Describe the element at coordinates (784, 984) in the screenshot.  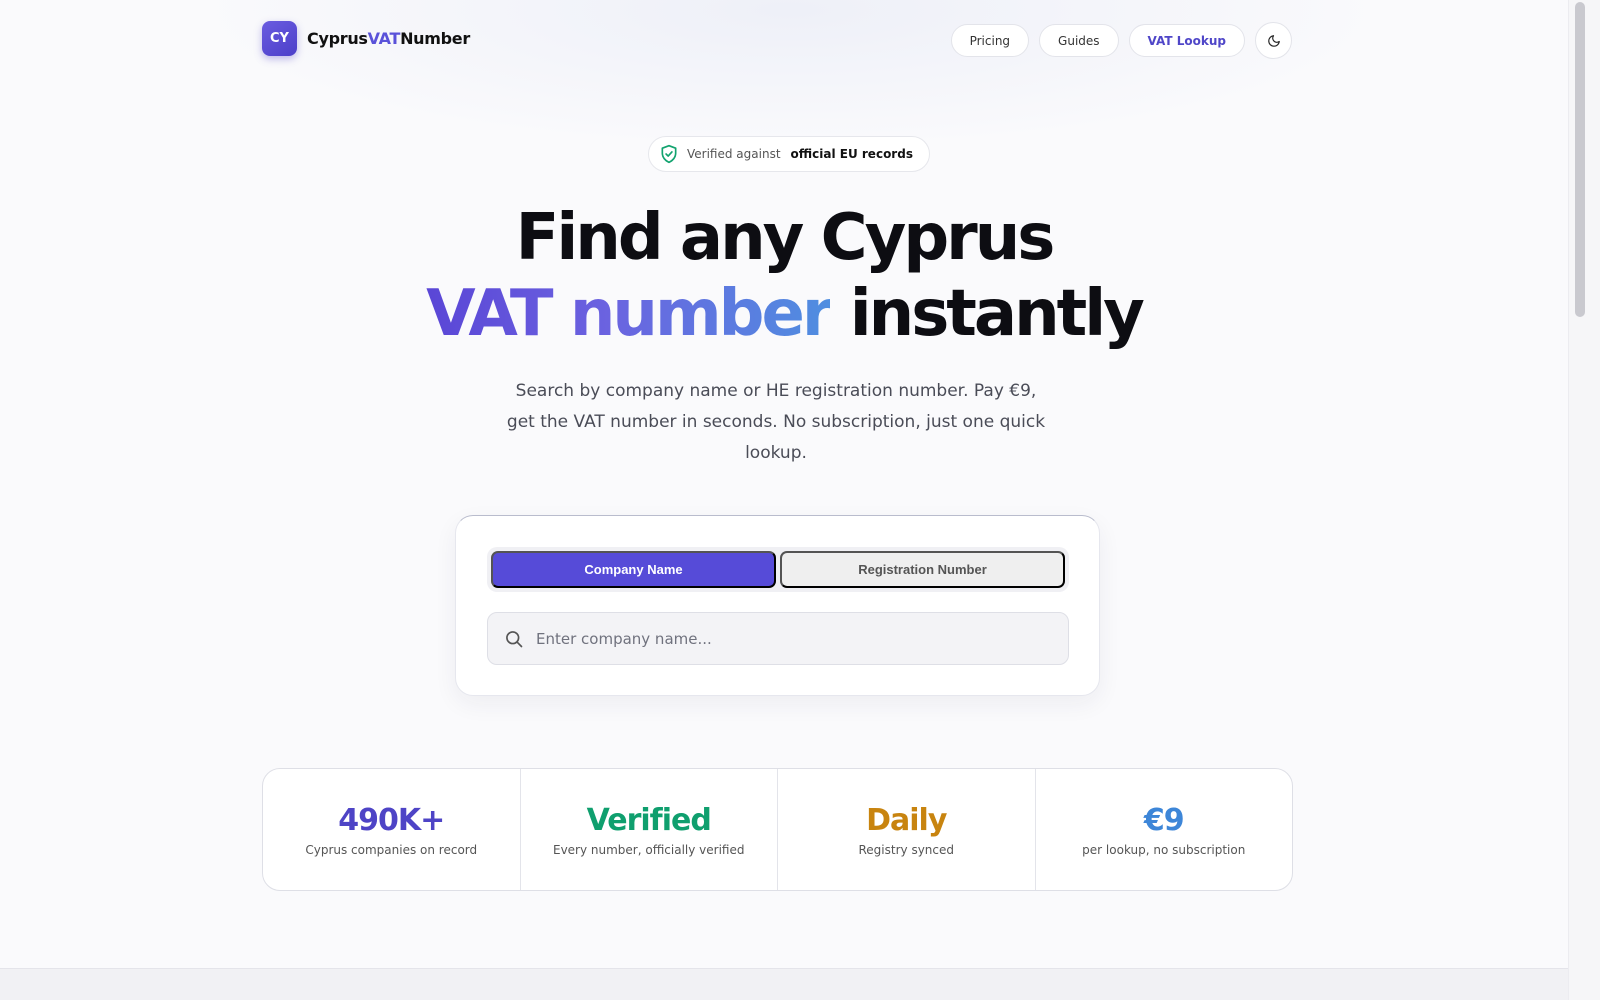
I see `next-section-edge` at that location.